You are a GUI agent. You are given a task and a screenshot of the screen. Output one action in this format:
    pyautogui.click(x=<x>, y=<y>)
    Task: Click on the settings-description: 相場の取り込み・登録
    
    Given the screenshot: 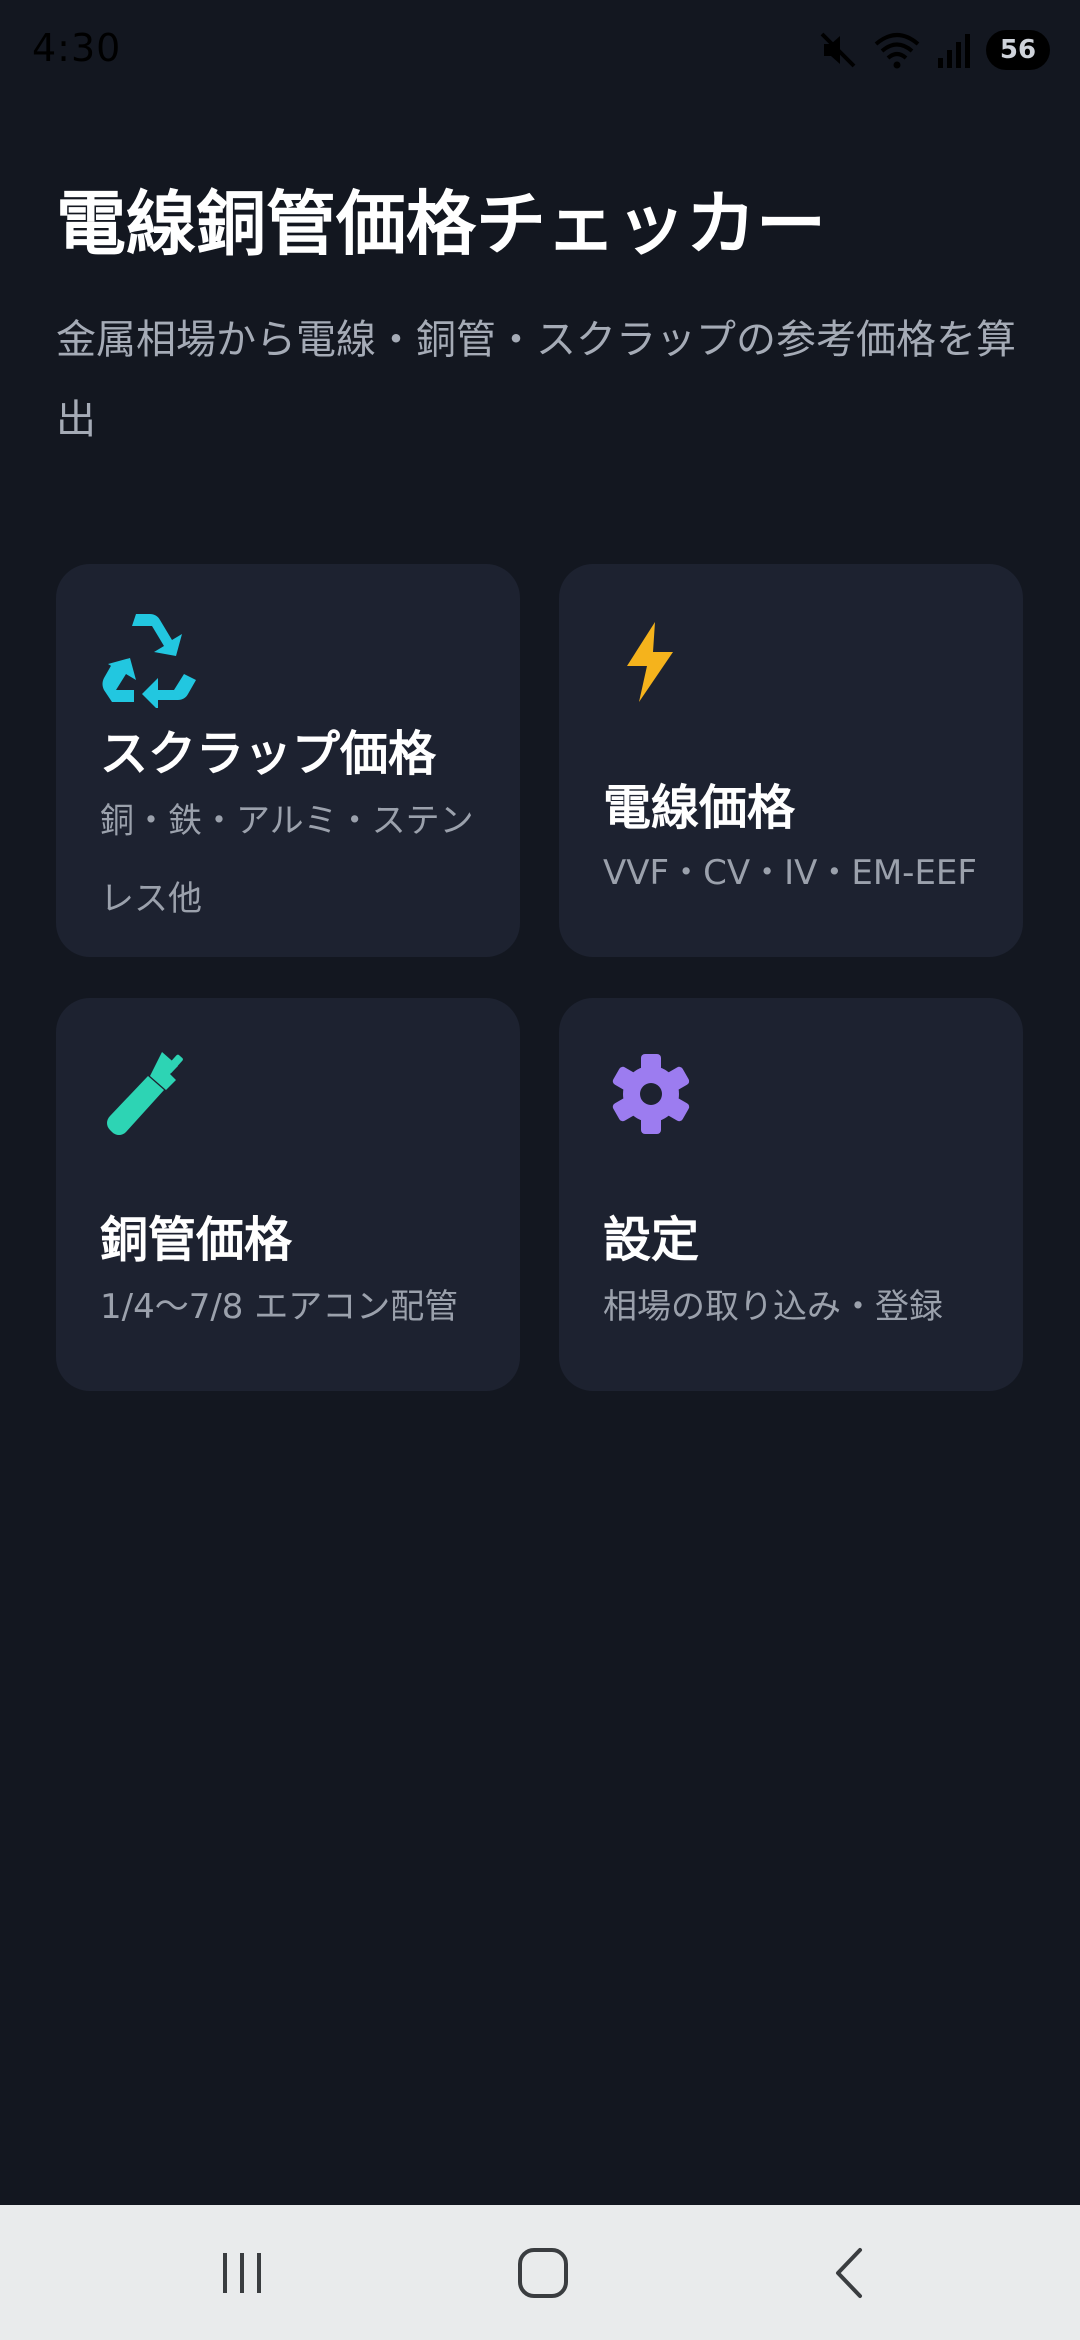 What is the action you would take?
    pyautogui.click(x=773, y=1307)
    